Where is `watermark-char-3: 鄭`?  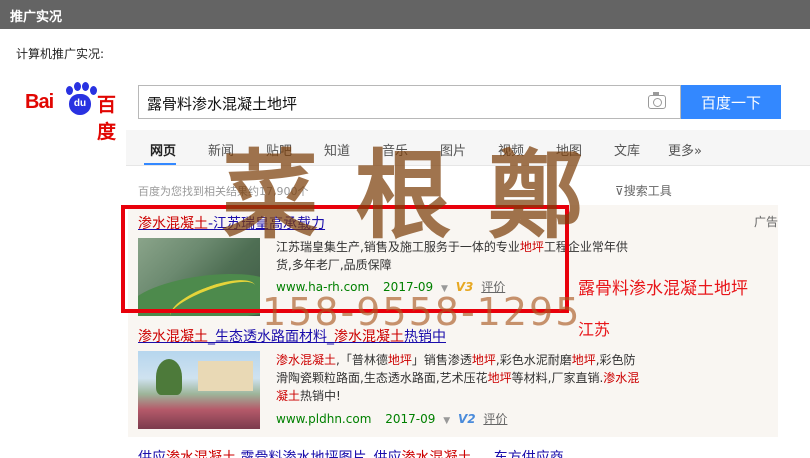
watermark-char-3: 鄭 is located at coordinates (536, 195).